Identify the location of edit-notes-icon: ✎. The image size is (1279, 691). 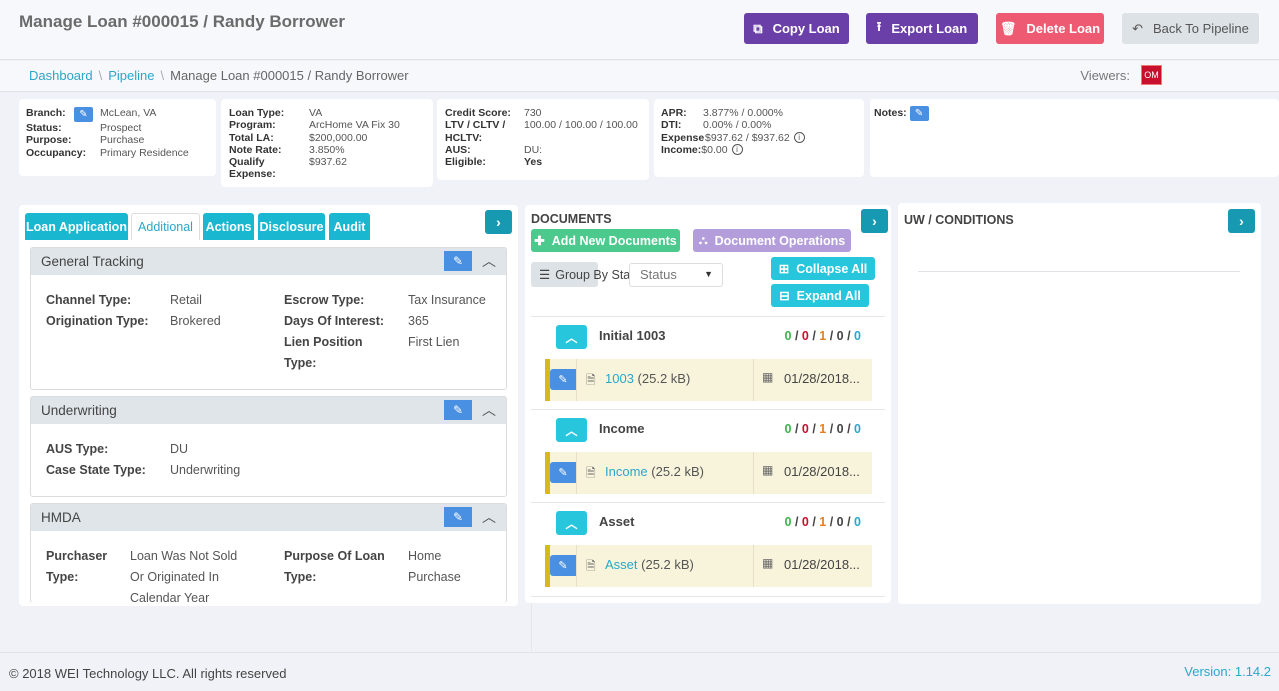
(919, 113).